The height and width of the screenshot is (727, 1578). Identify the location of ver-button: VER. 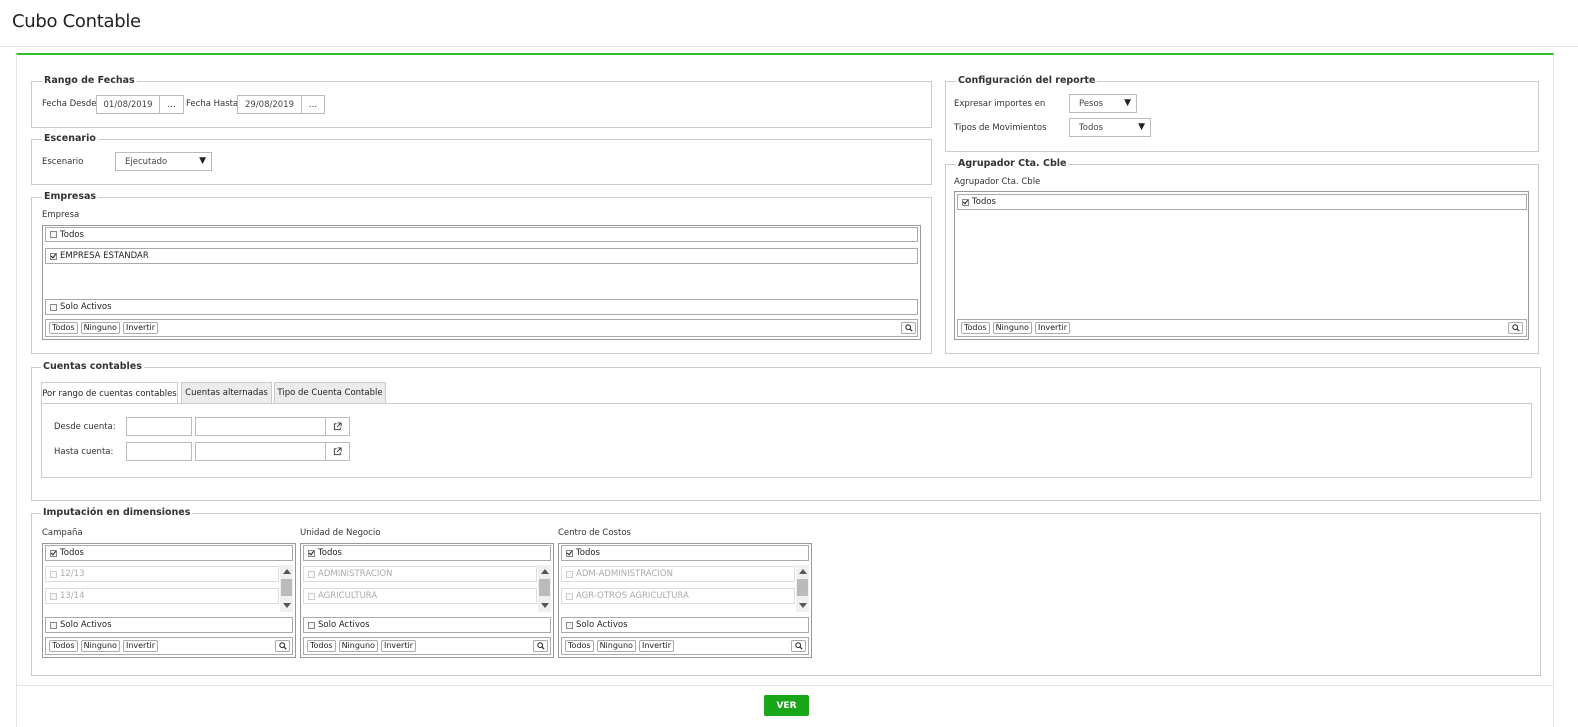
(786, 705).